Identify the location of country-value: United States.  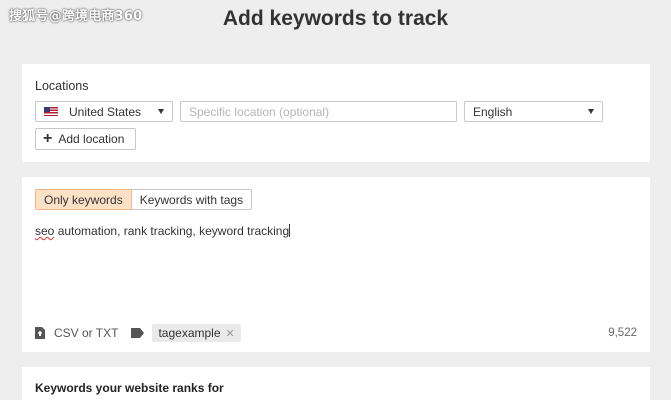
(105, 111).